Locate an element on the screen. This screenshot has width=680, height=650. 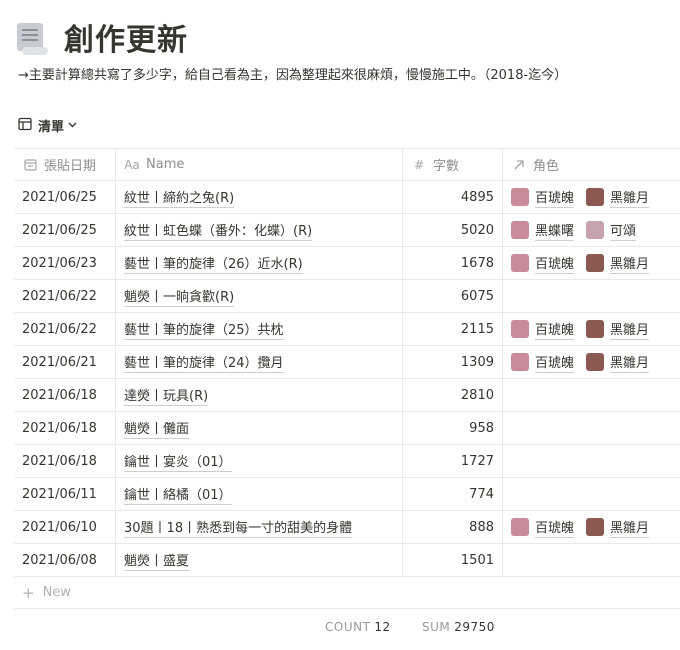
date-cell: 2021/06/23 is located at coordinates (65, 263).